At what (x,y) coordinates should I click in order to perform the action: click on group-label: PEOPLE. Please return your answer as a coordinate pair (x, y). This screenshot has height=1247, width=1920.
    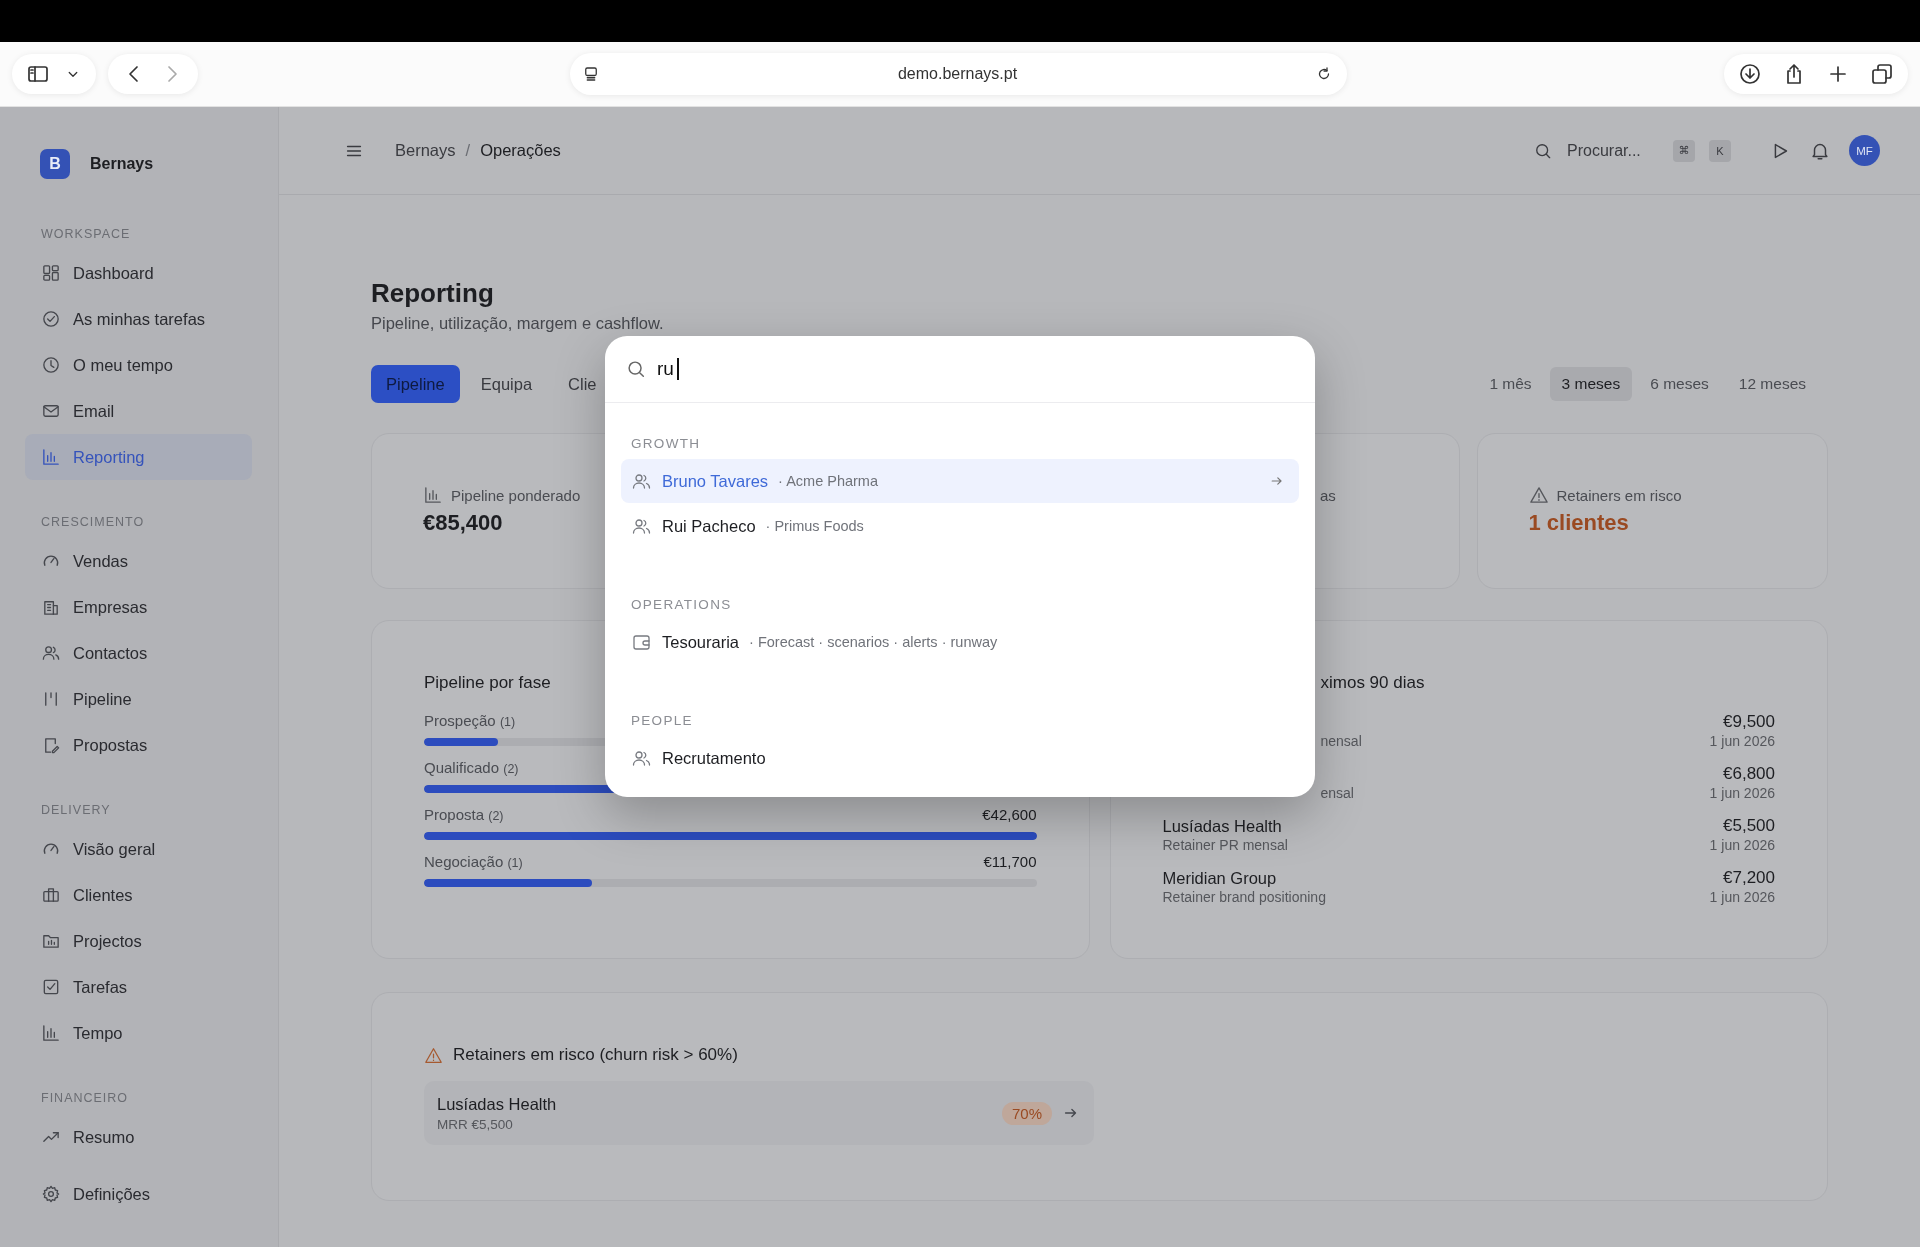
    Looking at the image, I should click on (662, 721).